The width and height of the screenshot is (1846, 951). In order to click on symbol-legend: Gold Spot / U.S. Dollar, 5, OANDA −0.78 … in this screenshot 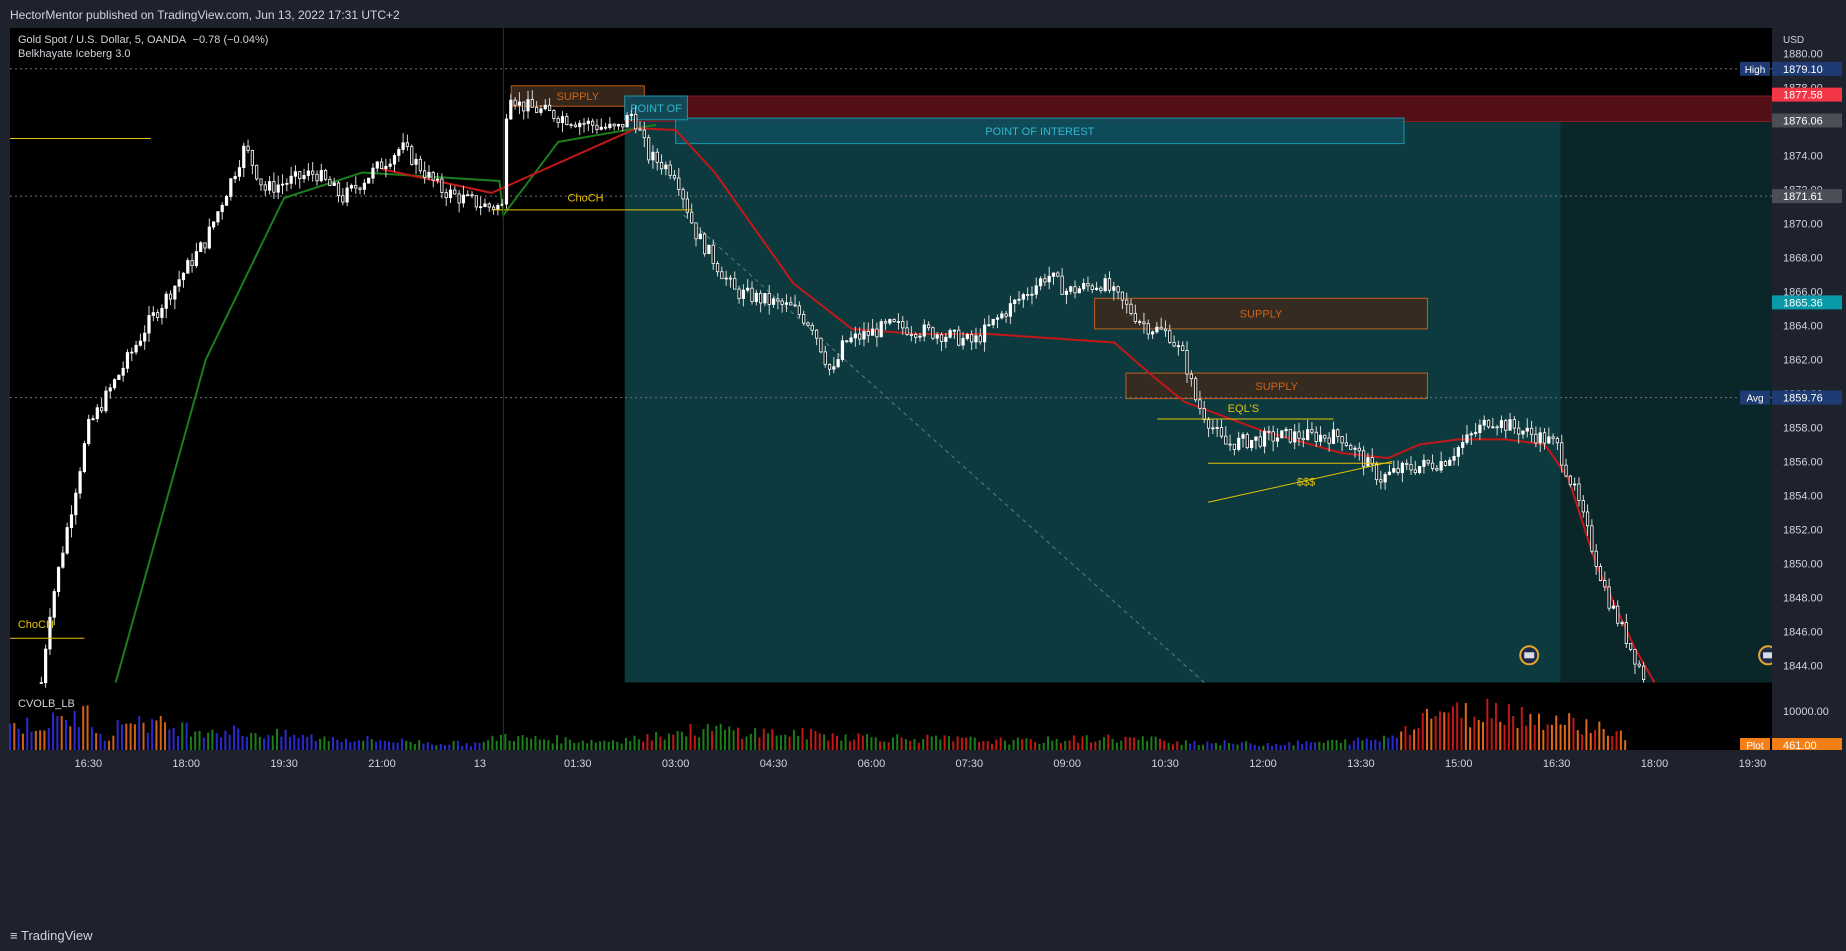, I will do `click(143, 40)`.